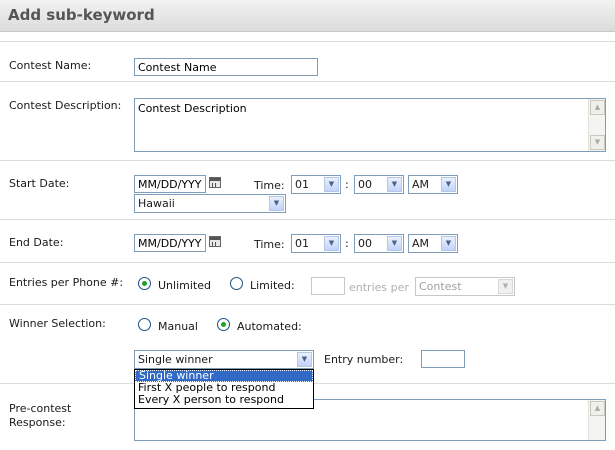 Image resolution: width=615 pixels, height=450 pixels. What do you see at coordinates (379, 287) in the screenshot?
I see `entries-per-label: entries per` at bounding box center [379, 287].